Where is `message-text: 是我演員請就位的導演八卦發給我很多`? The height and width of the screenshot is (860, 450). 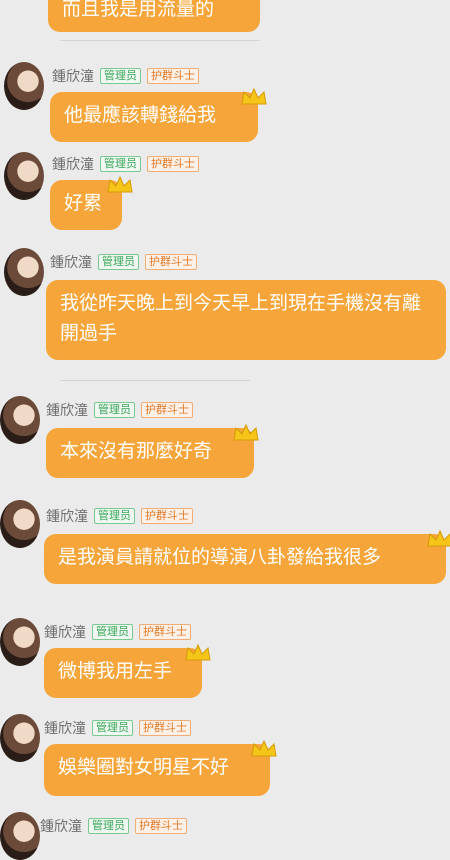 message-text: 是我演員請就位的導演八卦發給我很多 is located at coordinates (220, 557).